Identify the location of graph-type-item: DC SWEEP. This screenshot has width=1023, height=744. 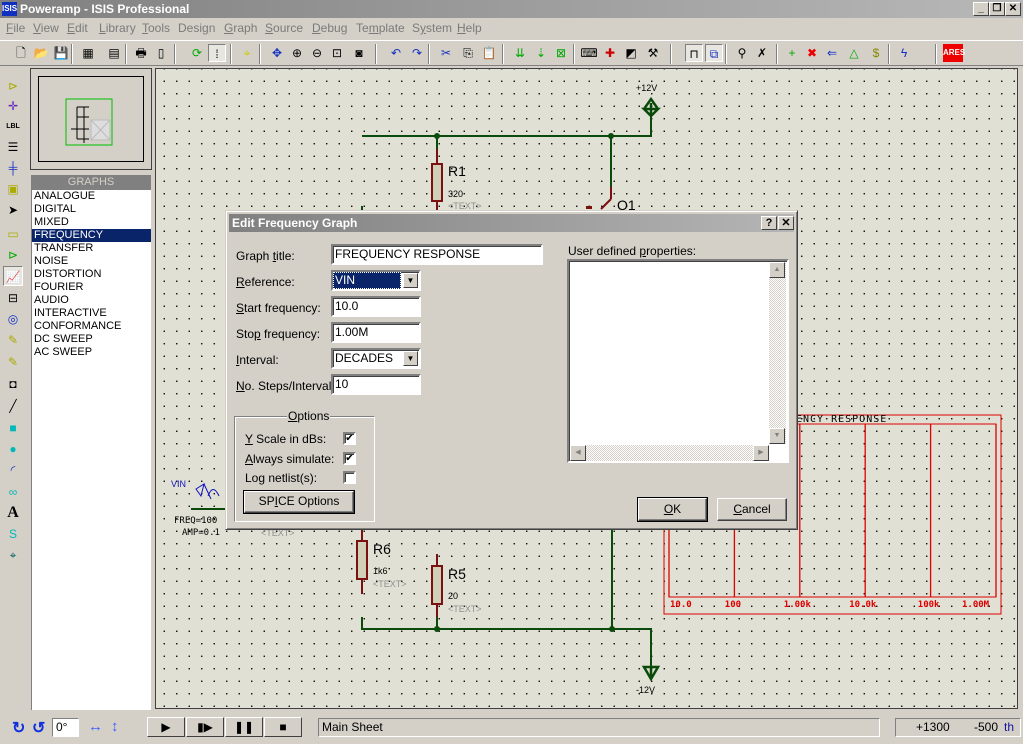
(91, 339).